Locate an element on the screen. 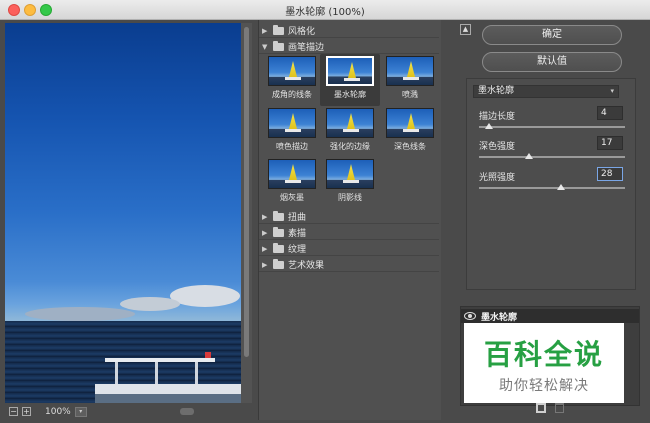 Image resolution: width=650 pixels, height=423 pixels. window-title: 墨水轮廓 (100%) is located at coordinates (325, 12).